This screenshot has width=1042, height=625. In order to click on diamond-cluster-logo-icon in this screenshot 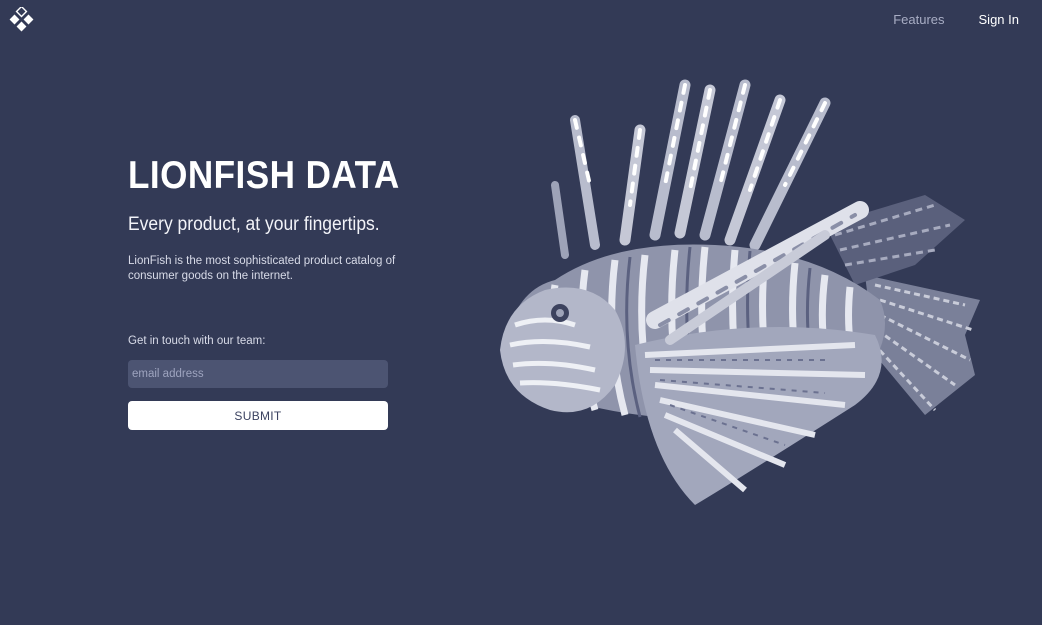, I will do `click(21, 18)`.